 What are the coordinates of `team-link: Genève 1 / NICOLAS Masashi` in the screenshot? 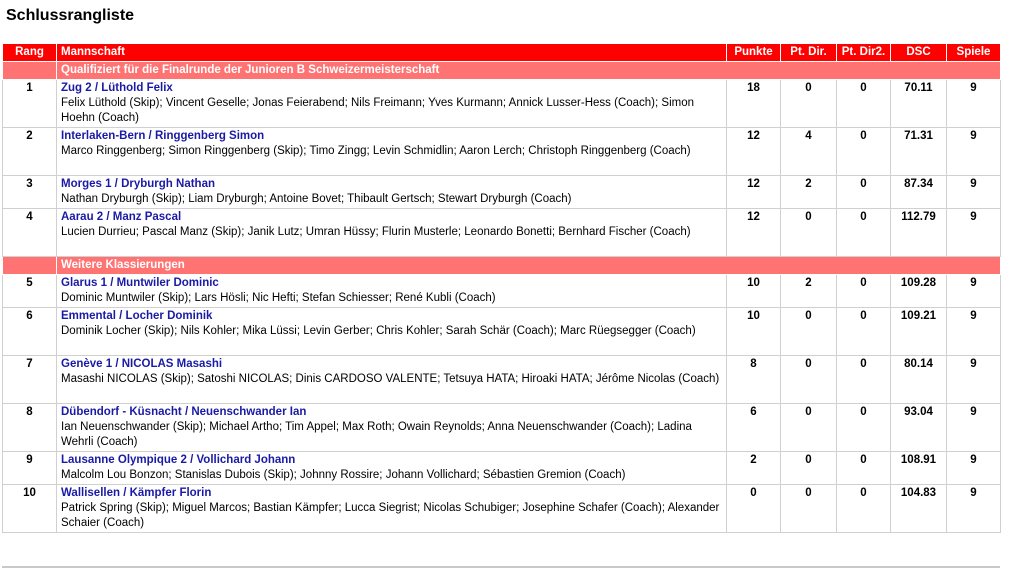 It's located at (391, 364).